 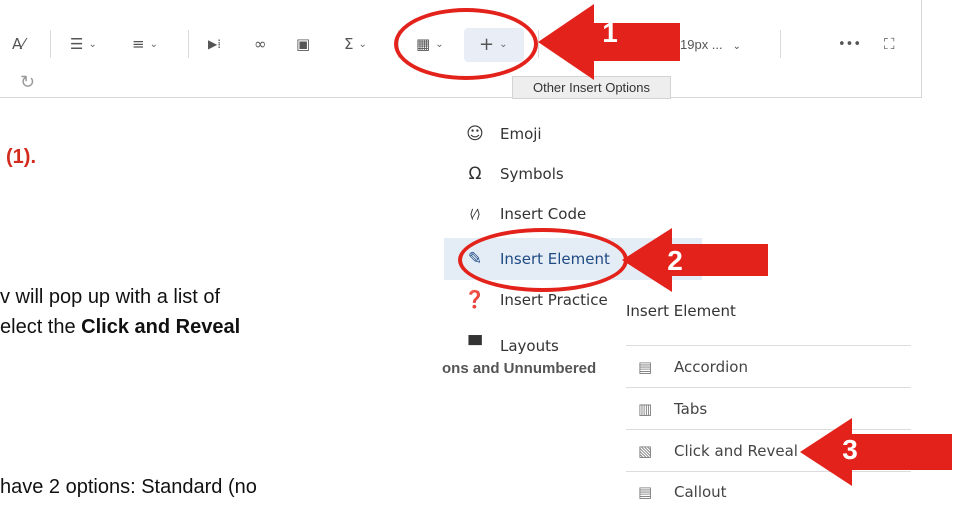 I want to click on callout-icon: ▤, so click(x=645, y=492).